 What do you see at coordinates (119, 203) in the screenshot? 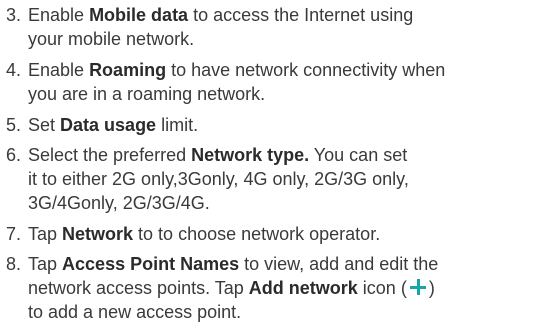
I see `text-run: 3G/4Gonly, 2G/3G/4G.` at bounding box center [119, 203].